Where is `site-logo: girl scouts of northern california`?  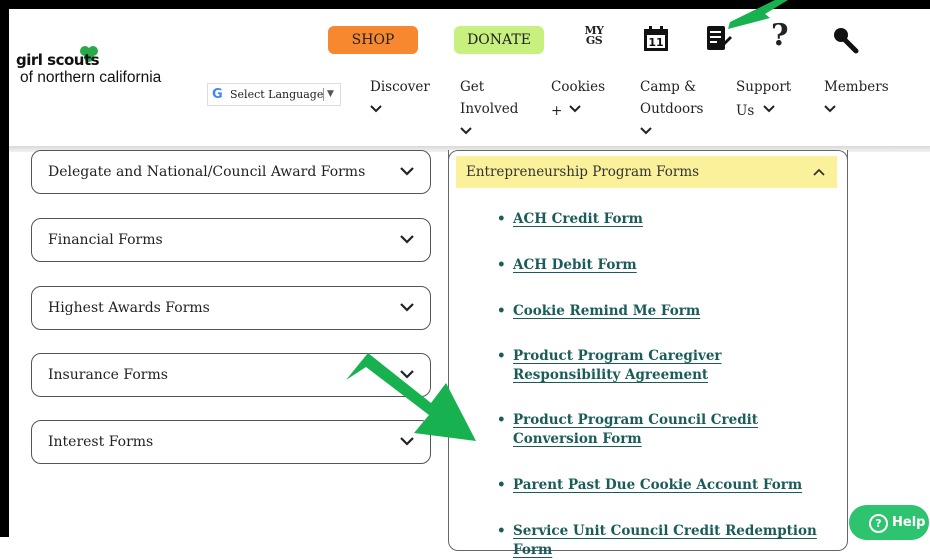
site-logo: girl scouts of northern california is located at coordinates (101, 72).